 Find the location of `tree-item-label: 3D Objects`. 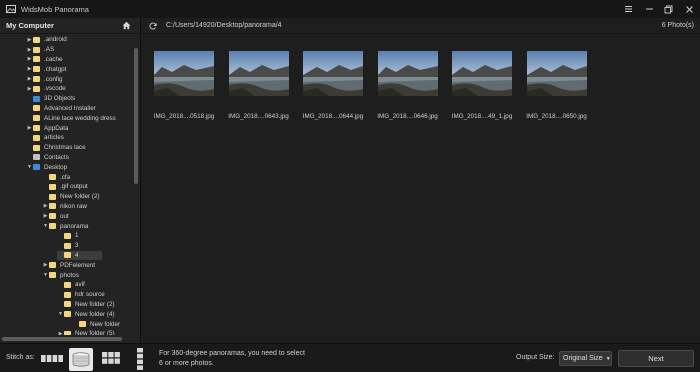

tree-item-label: 3D Objects is located at coordinates (60, 99).